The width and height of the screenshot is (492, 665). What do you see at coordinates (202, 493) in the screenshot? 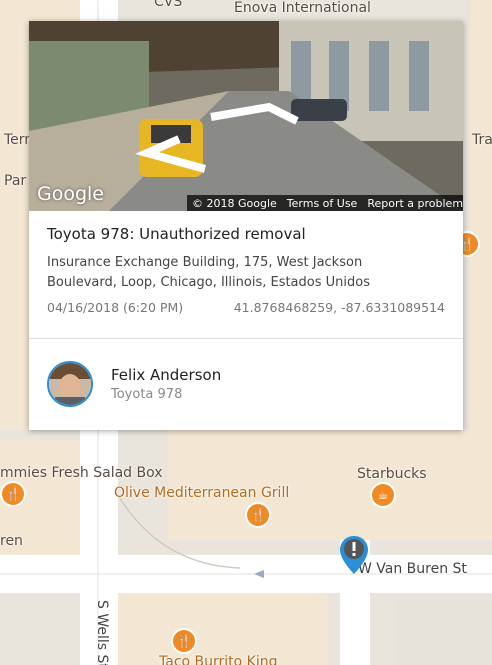
I see `map-label-olive-grill: Olive Mediterranean Grill` at bounding box center [202, 493].